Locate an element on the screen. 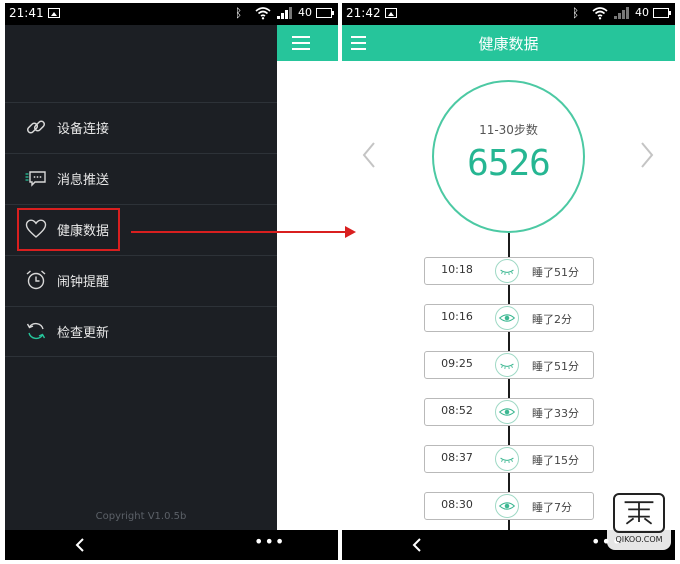 This screenshot has width=680, height=564. navigation-bar: ••• is located at coordinates (171, 545).